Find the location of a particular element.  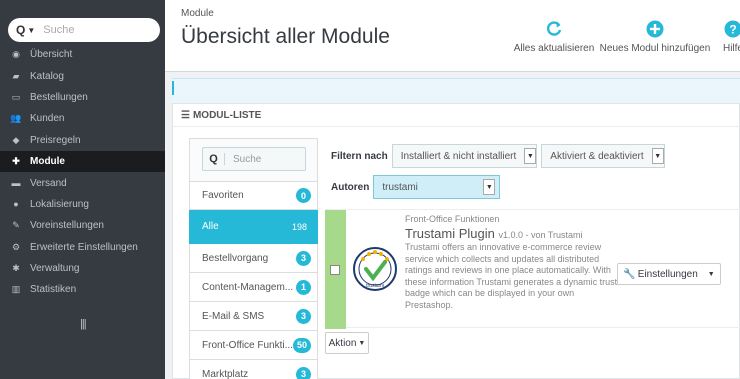

category-count-badge: 198 is located at coordinates (299, 226).